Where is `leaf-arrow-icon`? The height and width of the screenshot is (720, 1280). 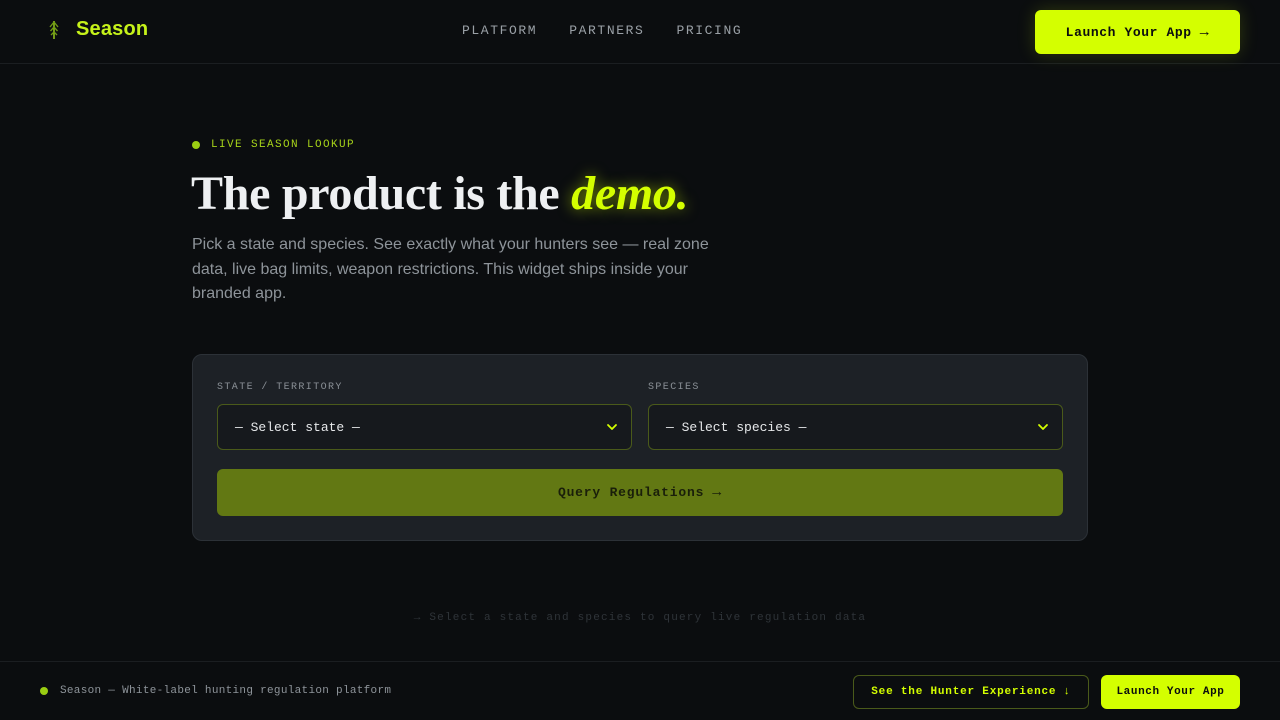 leaf-arrow-icon is located at coordinates (54, 30).